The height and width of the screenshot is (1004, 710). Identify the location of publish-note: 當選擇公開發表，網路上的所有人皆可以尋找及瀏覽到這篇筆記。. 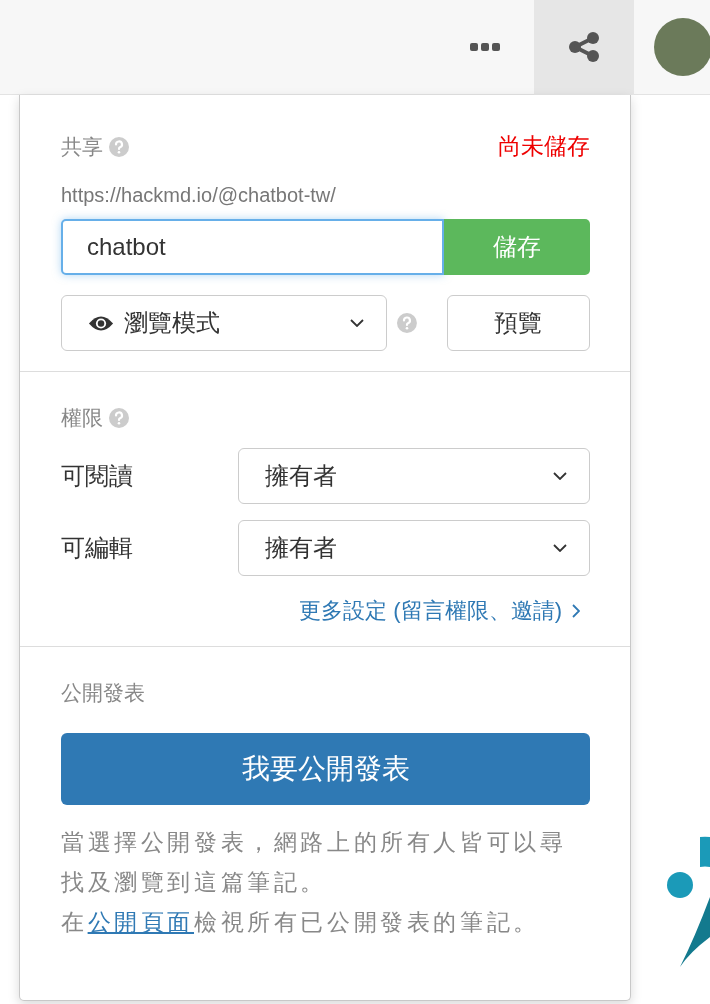
(314, 863).